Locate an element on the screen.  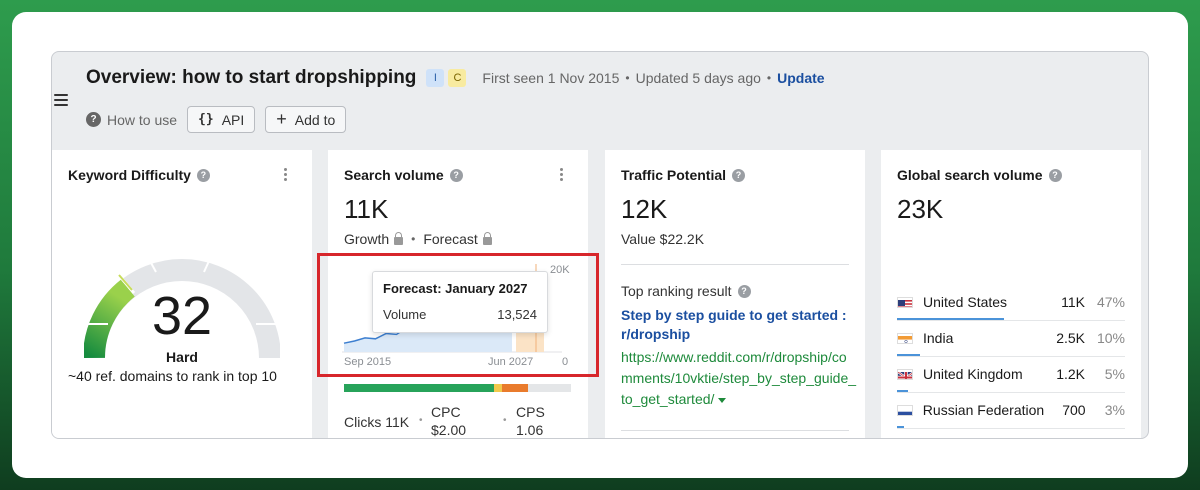
plus-icon: + is located at coordinates (281, 119).